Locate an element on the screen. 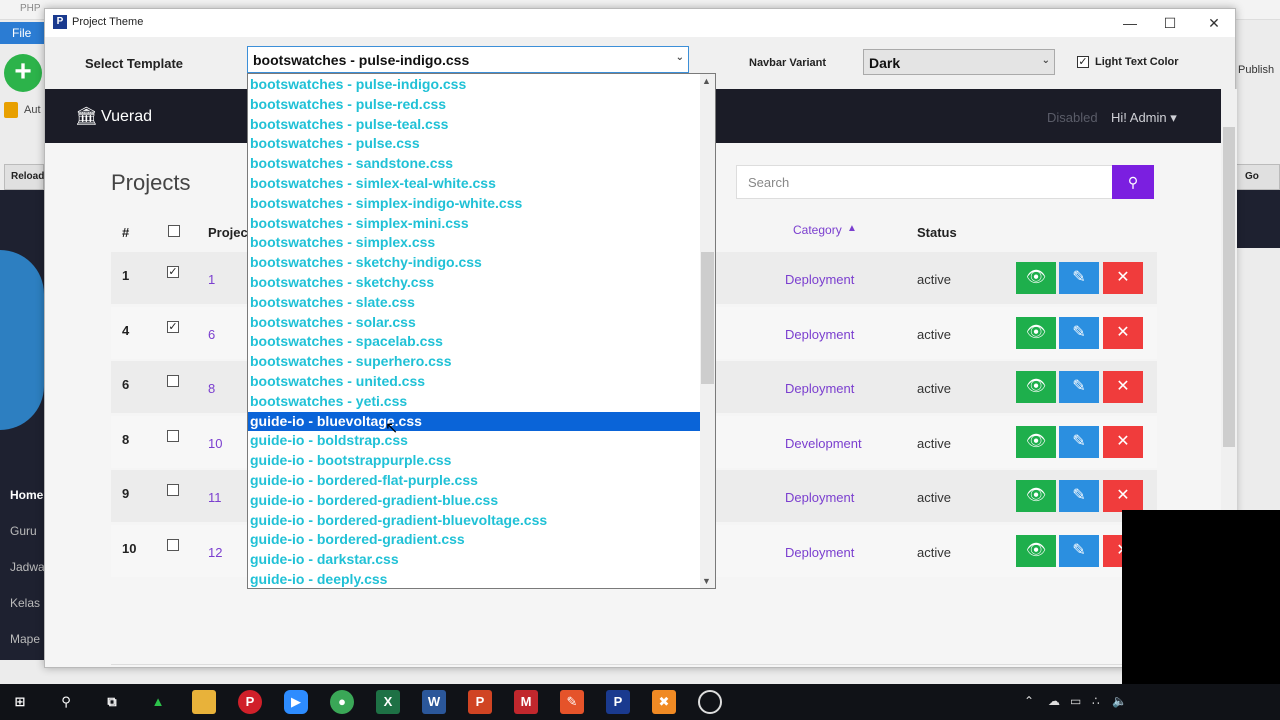  navbar-variant-select: Dark ⌄ is located at coordinates (959, 62).